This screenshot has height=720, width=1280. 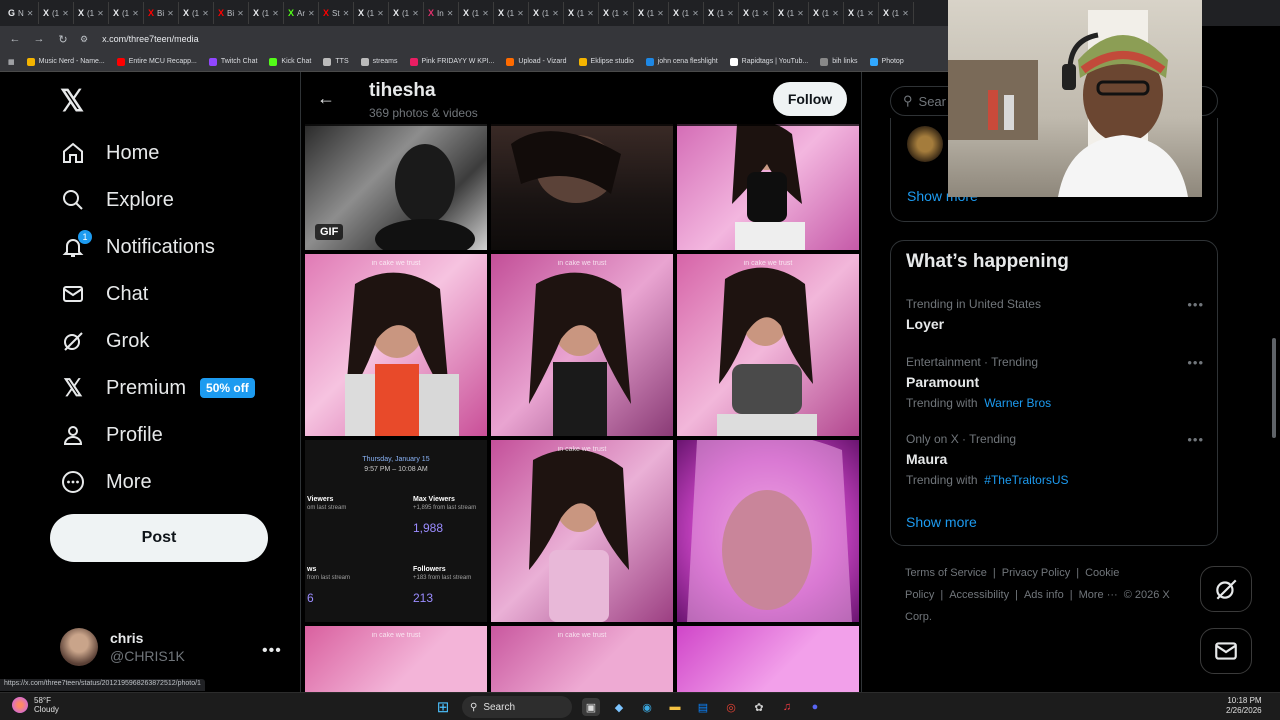 What do you see at coordinates (106, 482) in the screenshot?
I see `nav-more: More` at bounding box center [106, 482].